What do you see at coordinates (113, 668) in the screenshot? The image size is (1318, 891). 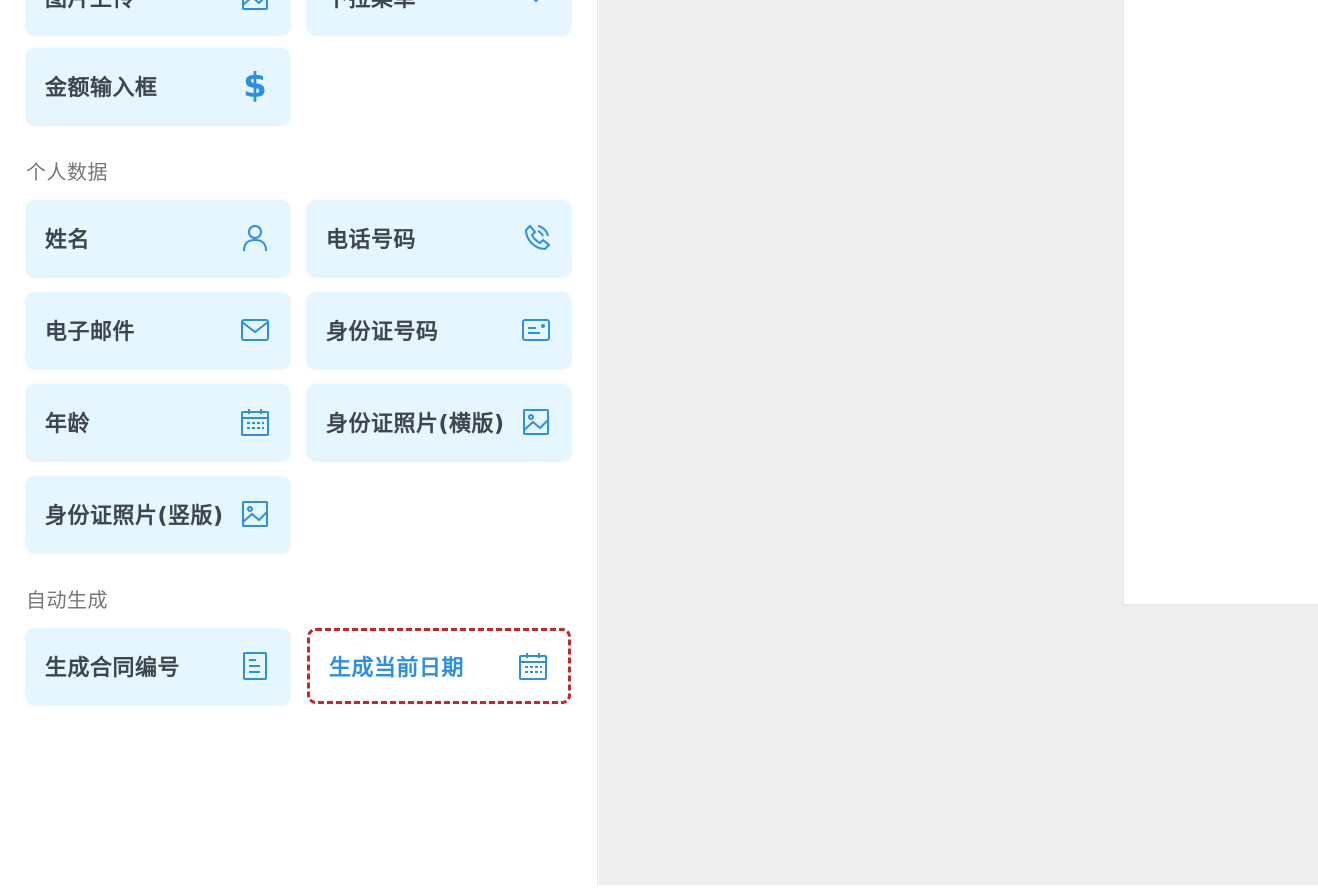 I see `card-label: 生成合同编号` at bounding box center [113, 668].